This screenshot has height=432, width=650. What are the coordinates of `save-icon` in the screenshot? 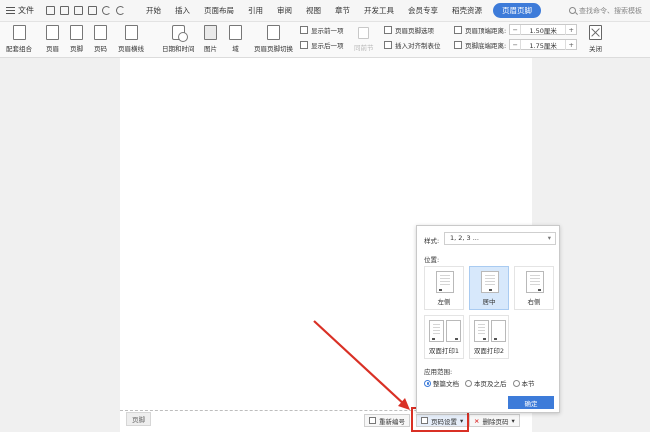 It's located at (50, 10).